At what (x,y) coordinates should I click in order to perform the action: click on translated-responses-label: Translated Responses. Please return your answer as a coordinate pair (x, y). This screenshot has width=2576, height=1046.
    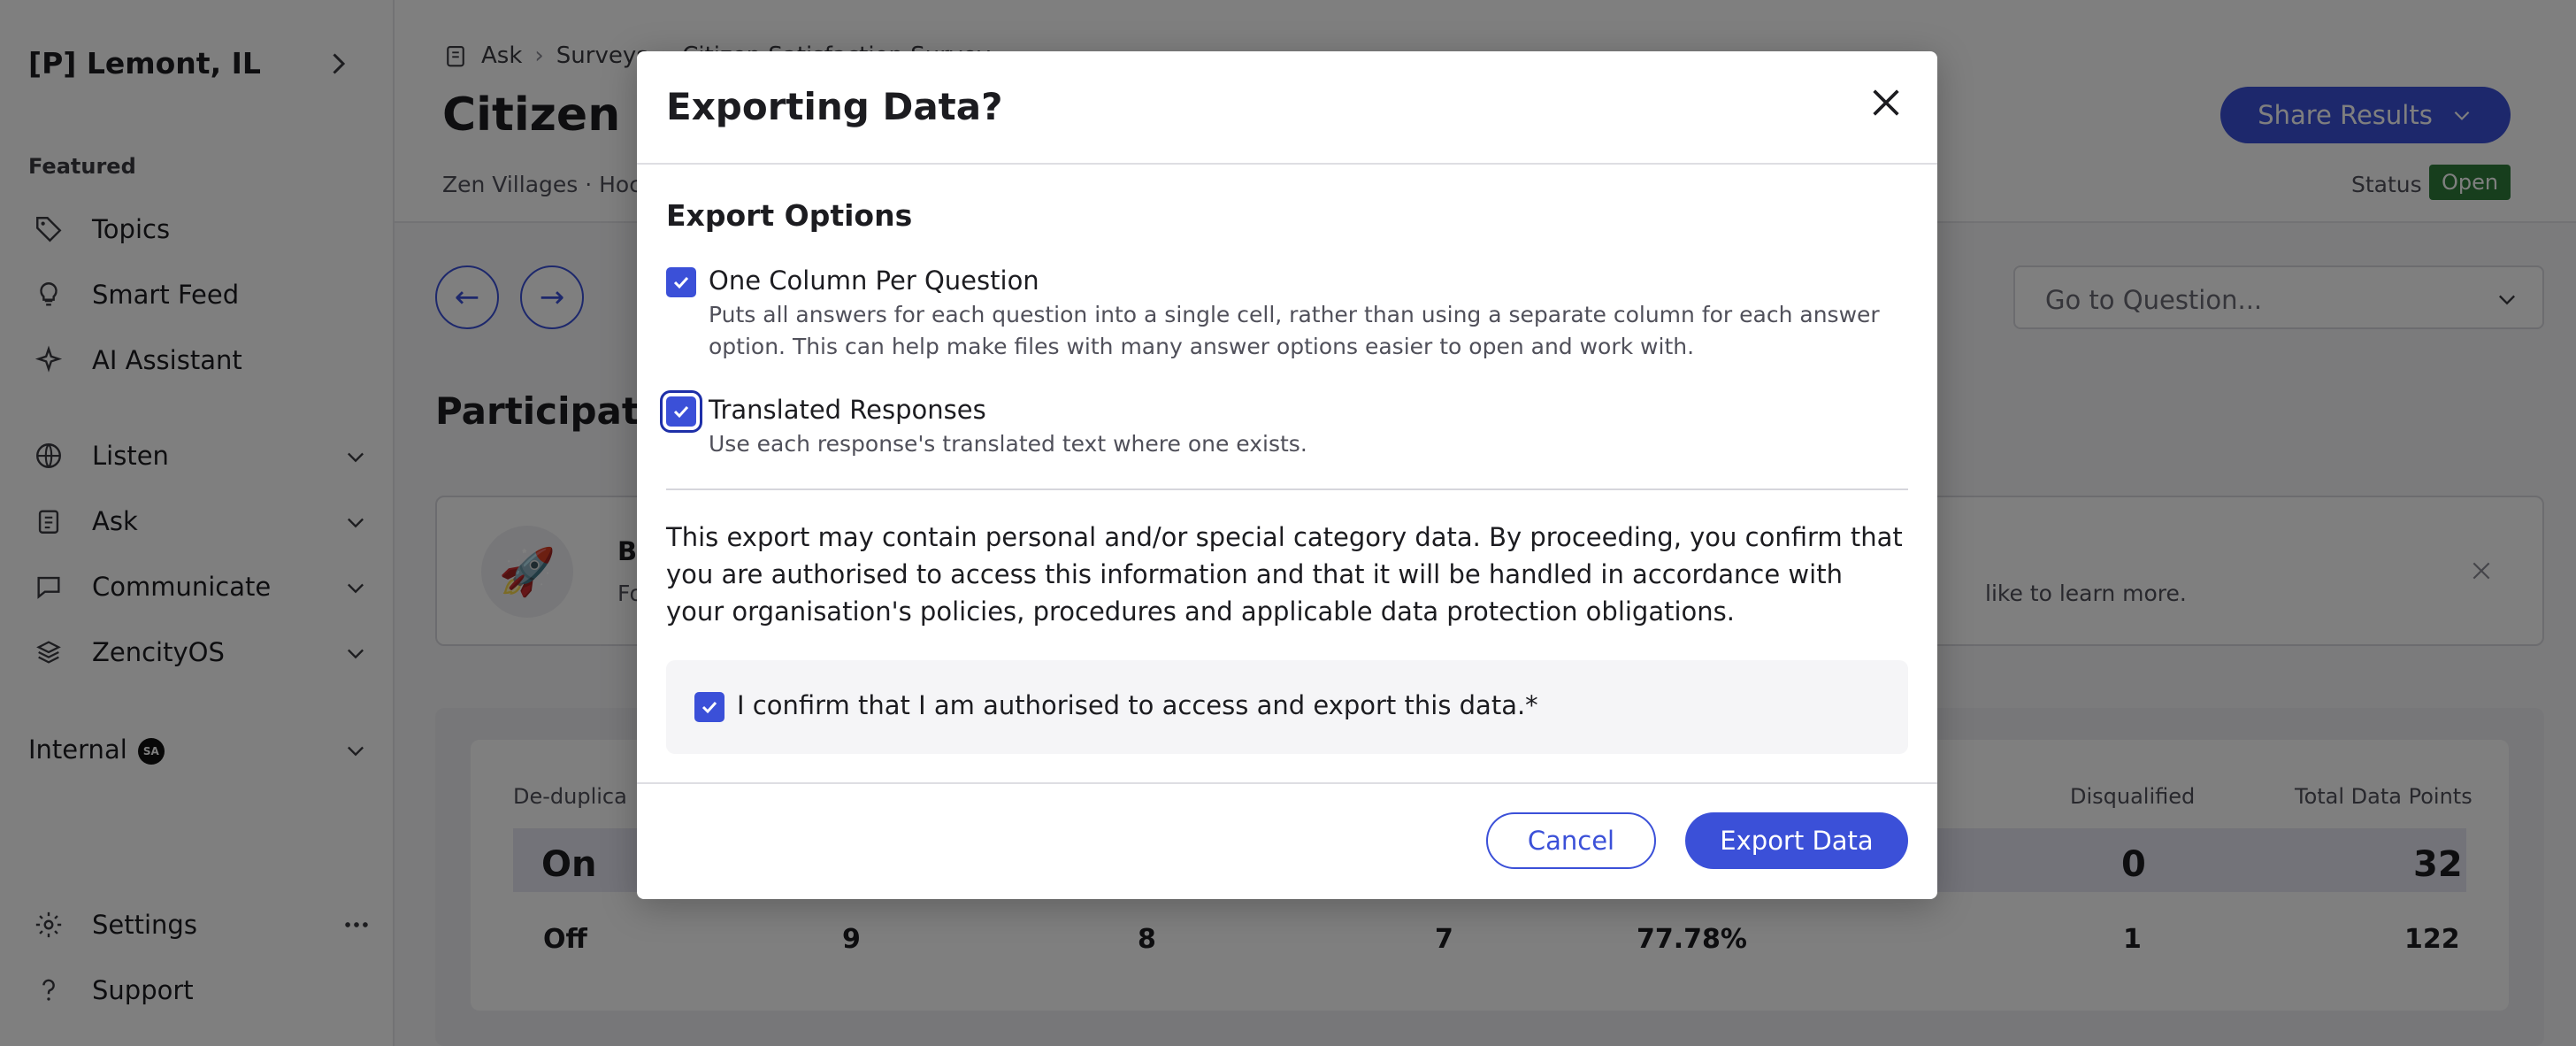
    Looking at the image, I should click on (847, 410).